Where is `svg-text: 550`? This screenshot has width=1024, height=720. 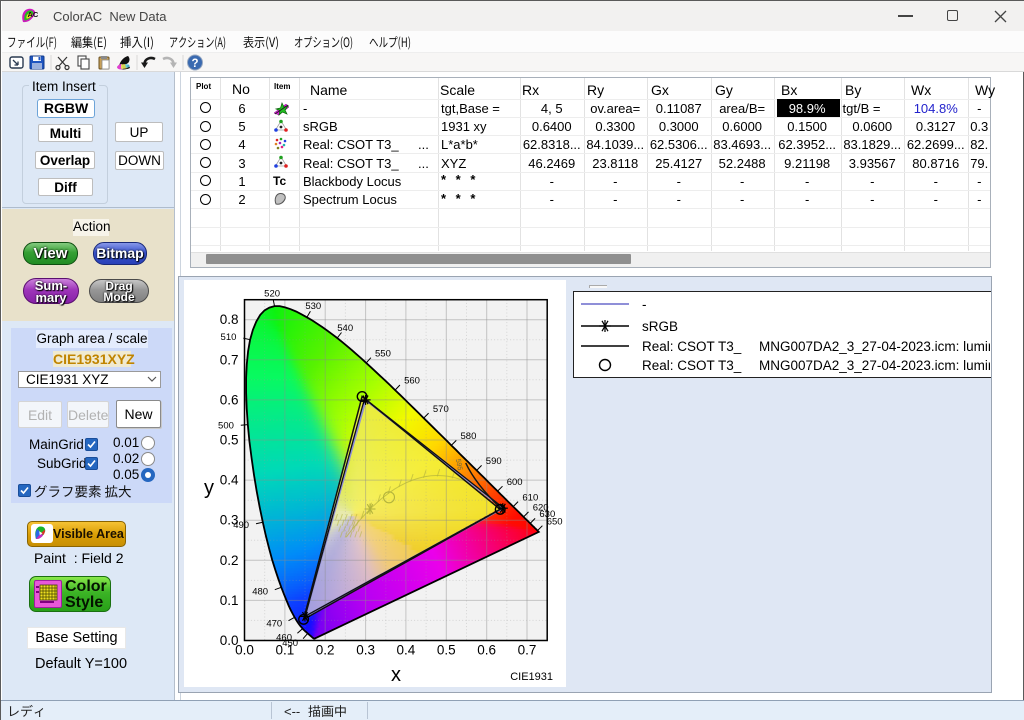
svg-text: 550 is located at coordinates (383, 353).